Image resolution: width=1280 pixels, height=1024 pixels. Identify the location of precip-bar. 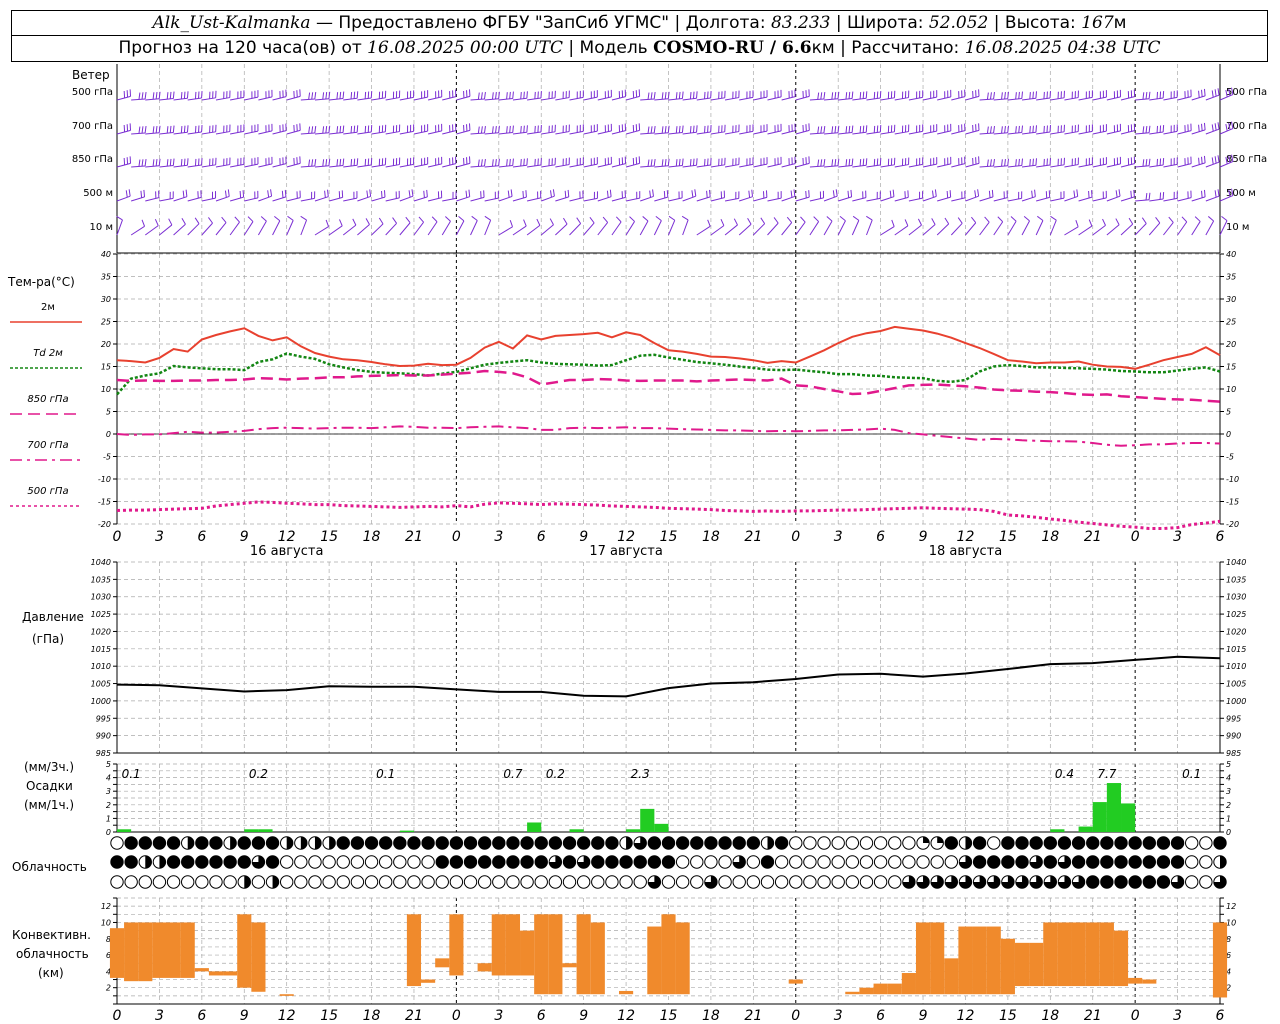
(1099, 817).